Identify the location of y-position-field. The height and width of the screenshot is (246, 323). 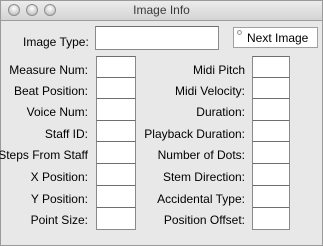
(116, 196).